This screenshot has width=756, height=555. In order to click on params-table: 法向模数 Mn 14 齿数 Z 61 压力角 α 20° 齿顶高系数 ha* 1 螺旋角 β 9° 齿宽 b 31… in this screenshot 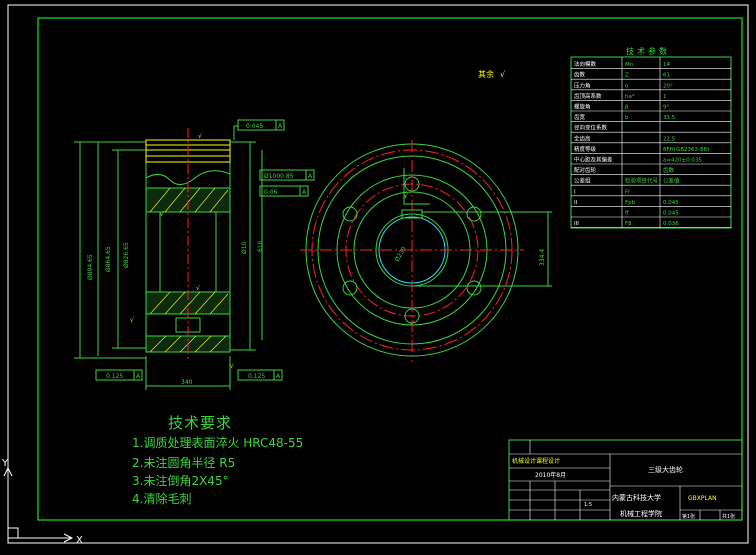, I will do `click(651, 142)`.